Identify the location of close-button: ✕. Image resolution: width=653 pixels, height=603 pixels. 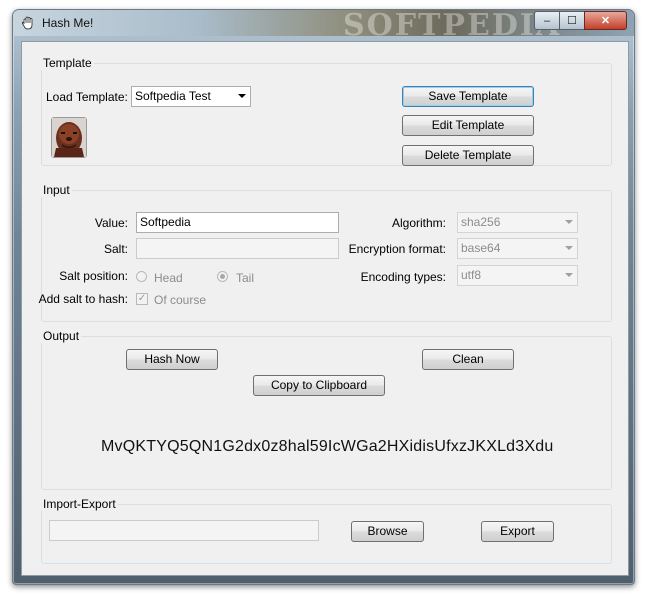
(605, 20).